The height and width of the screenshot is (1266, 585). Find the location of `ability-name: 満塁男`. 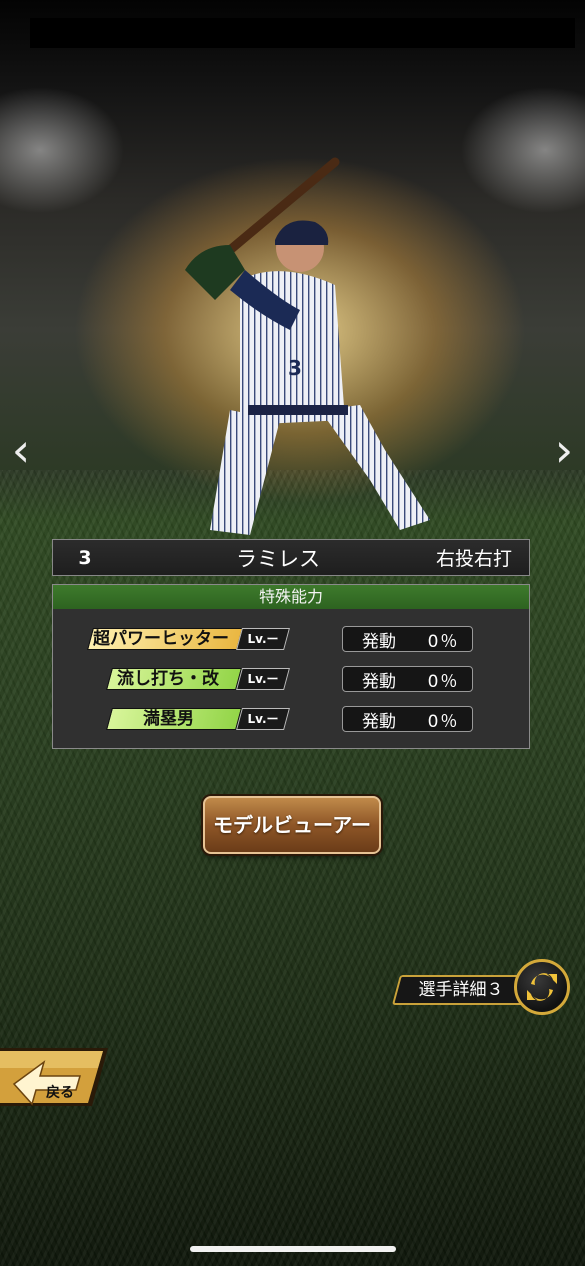

ability-name: 満塁男 is located at coordinates (168, 719).